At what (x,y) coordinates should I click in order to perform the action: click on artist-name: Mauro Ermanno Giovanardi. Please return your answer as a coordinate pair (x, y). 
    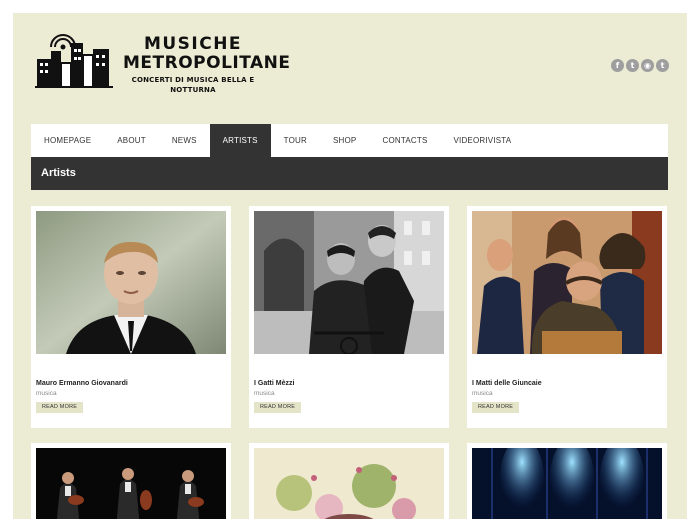
    Looking at the image, I should click on (82, 383).